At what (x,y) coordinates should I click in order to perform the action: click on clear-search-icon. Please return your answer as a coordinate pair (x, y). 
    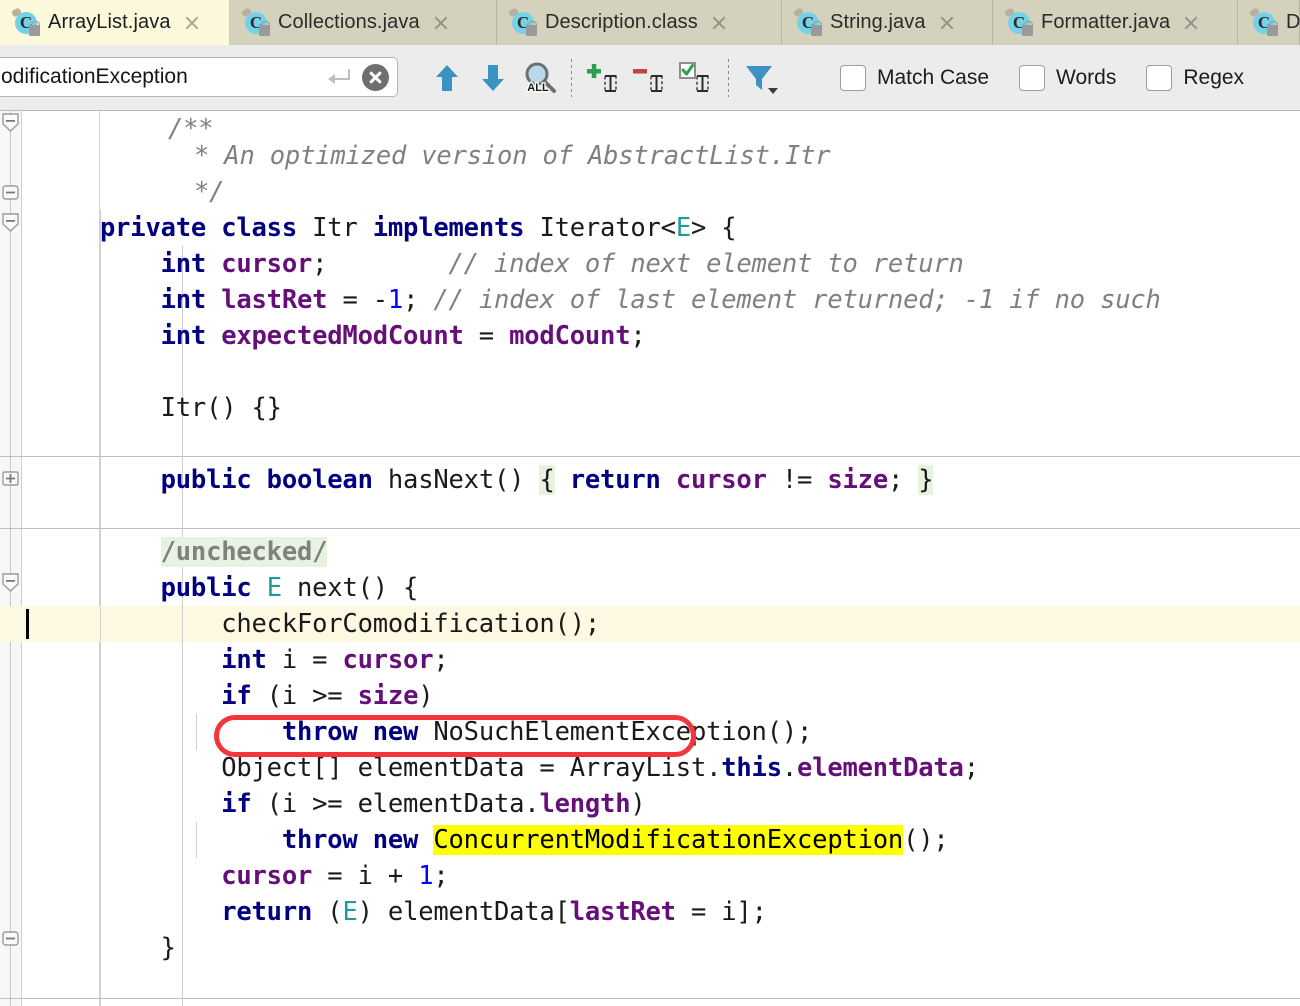
    Looking at the image, I should click on (375, 77).